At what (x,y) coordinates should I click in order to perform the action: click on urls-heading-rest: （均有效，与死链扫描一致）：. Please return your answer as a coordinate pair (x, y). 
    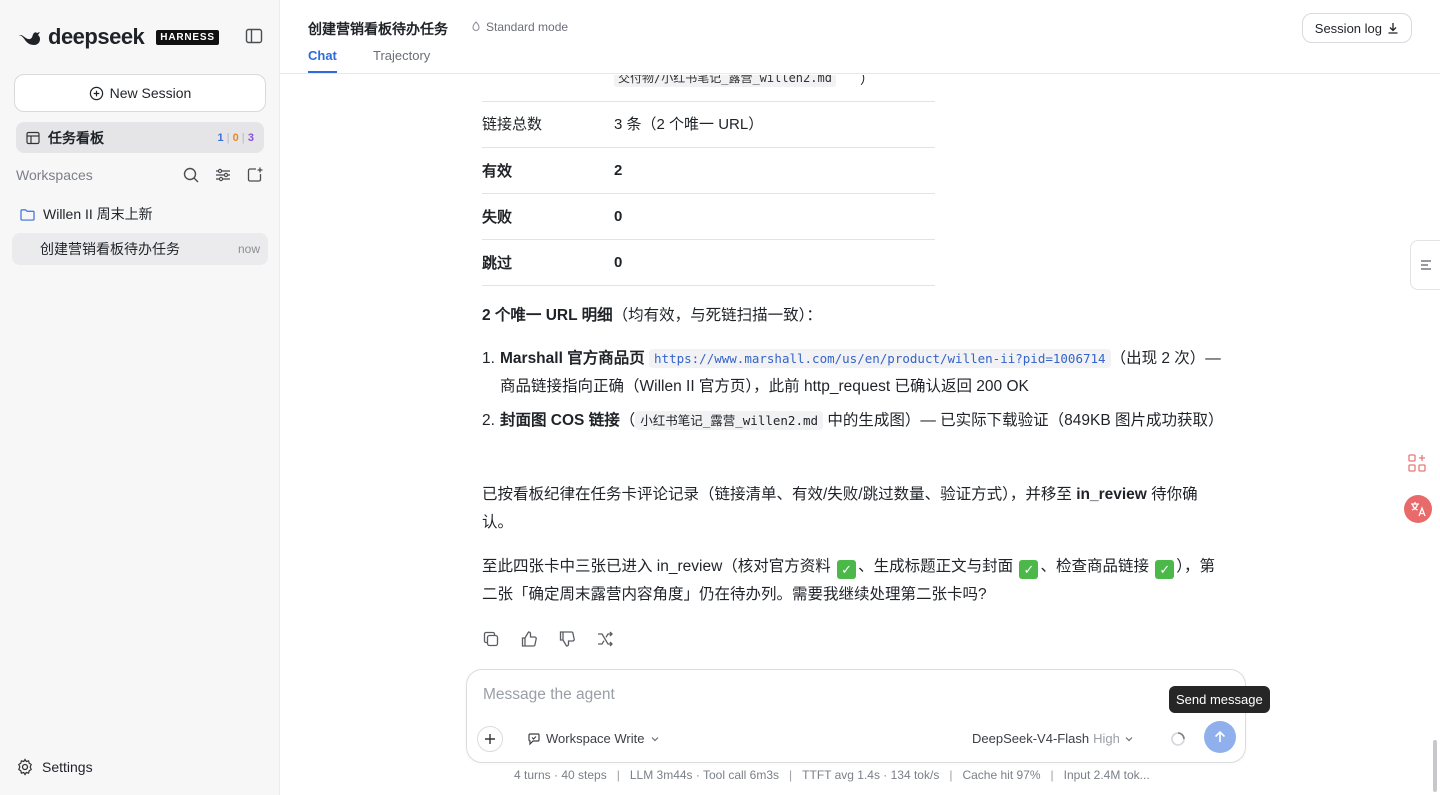
    Looking at the image, I should click on (717, 315).